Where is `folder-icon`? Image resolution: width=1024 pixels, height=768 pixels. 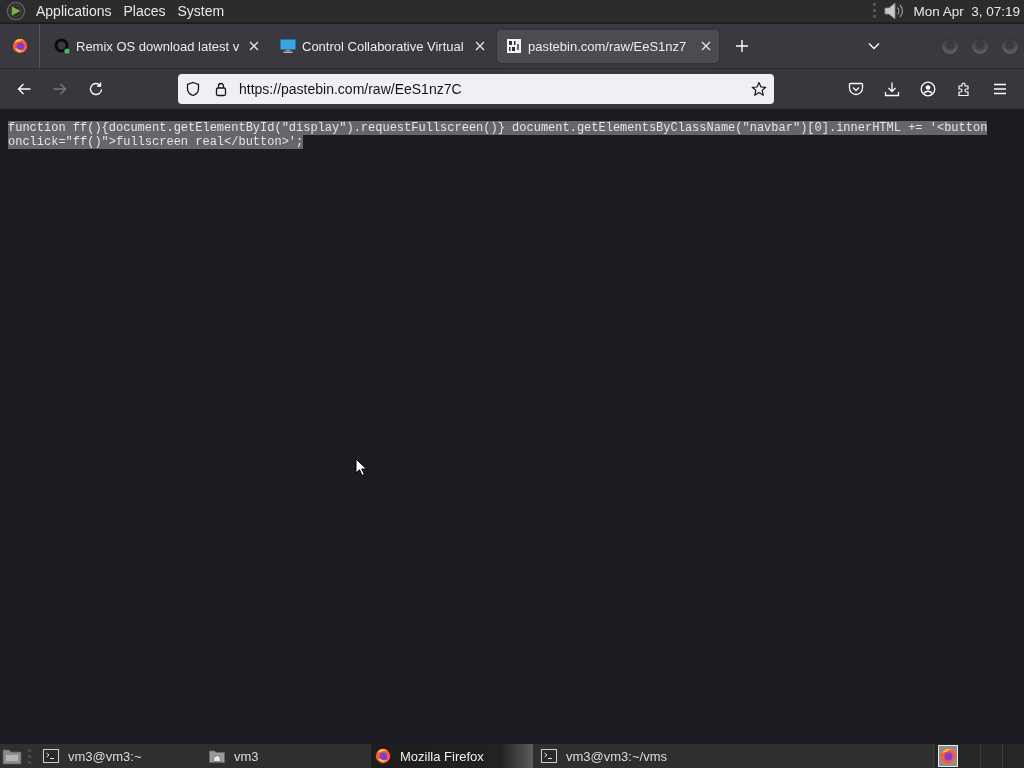 folder-icon is located at coordinates (12, 756).